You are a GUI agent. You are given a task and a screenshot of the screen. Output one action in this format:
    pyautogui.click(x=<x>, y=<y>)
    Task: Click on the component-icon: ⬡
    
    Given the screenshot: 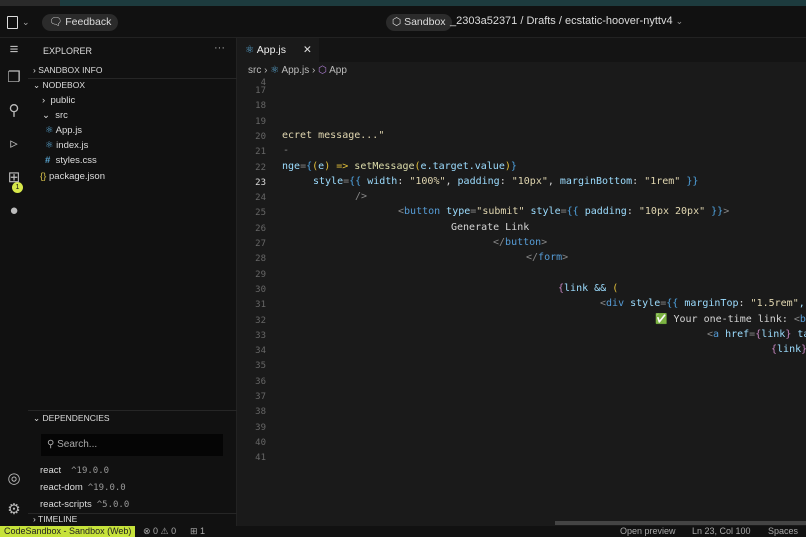 What is the action you would take?
    pyautogui.click(x=322, y=70)
    